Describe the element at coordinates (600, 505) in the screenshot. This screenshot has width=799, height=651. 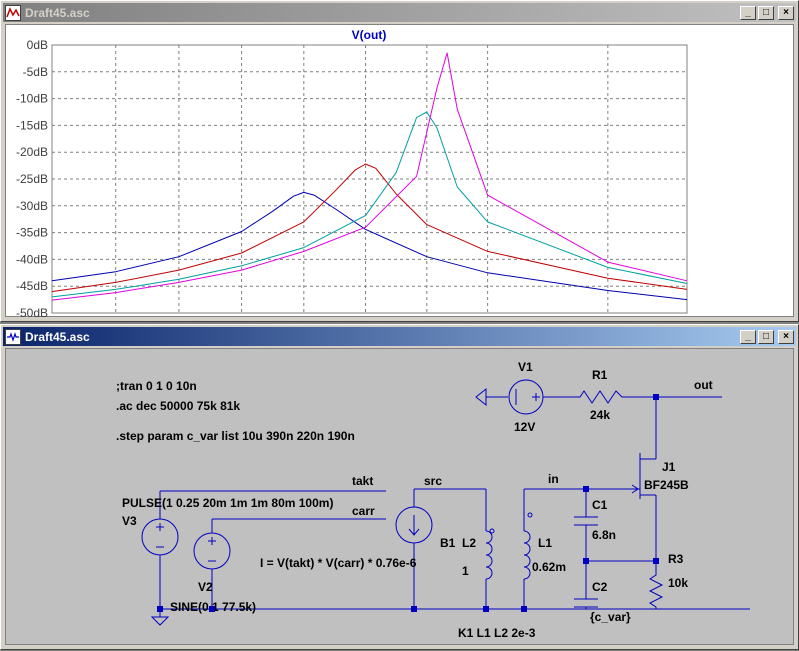
I see `c1-name: C1` at that location.